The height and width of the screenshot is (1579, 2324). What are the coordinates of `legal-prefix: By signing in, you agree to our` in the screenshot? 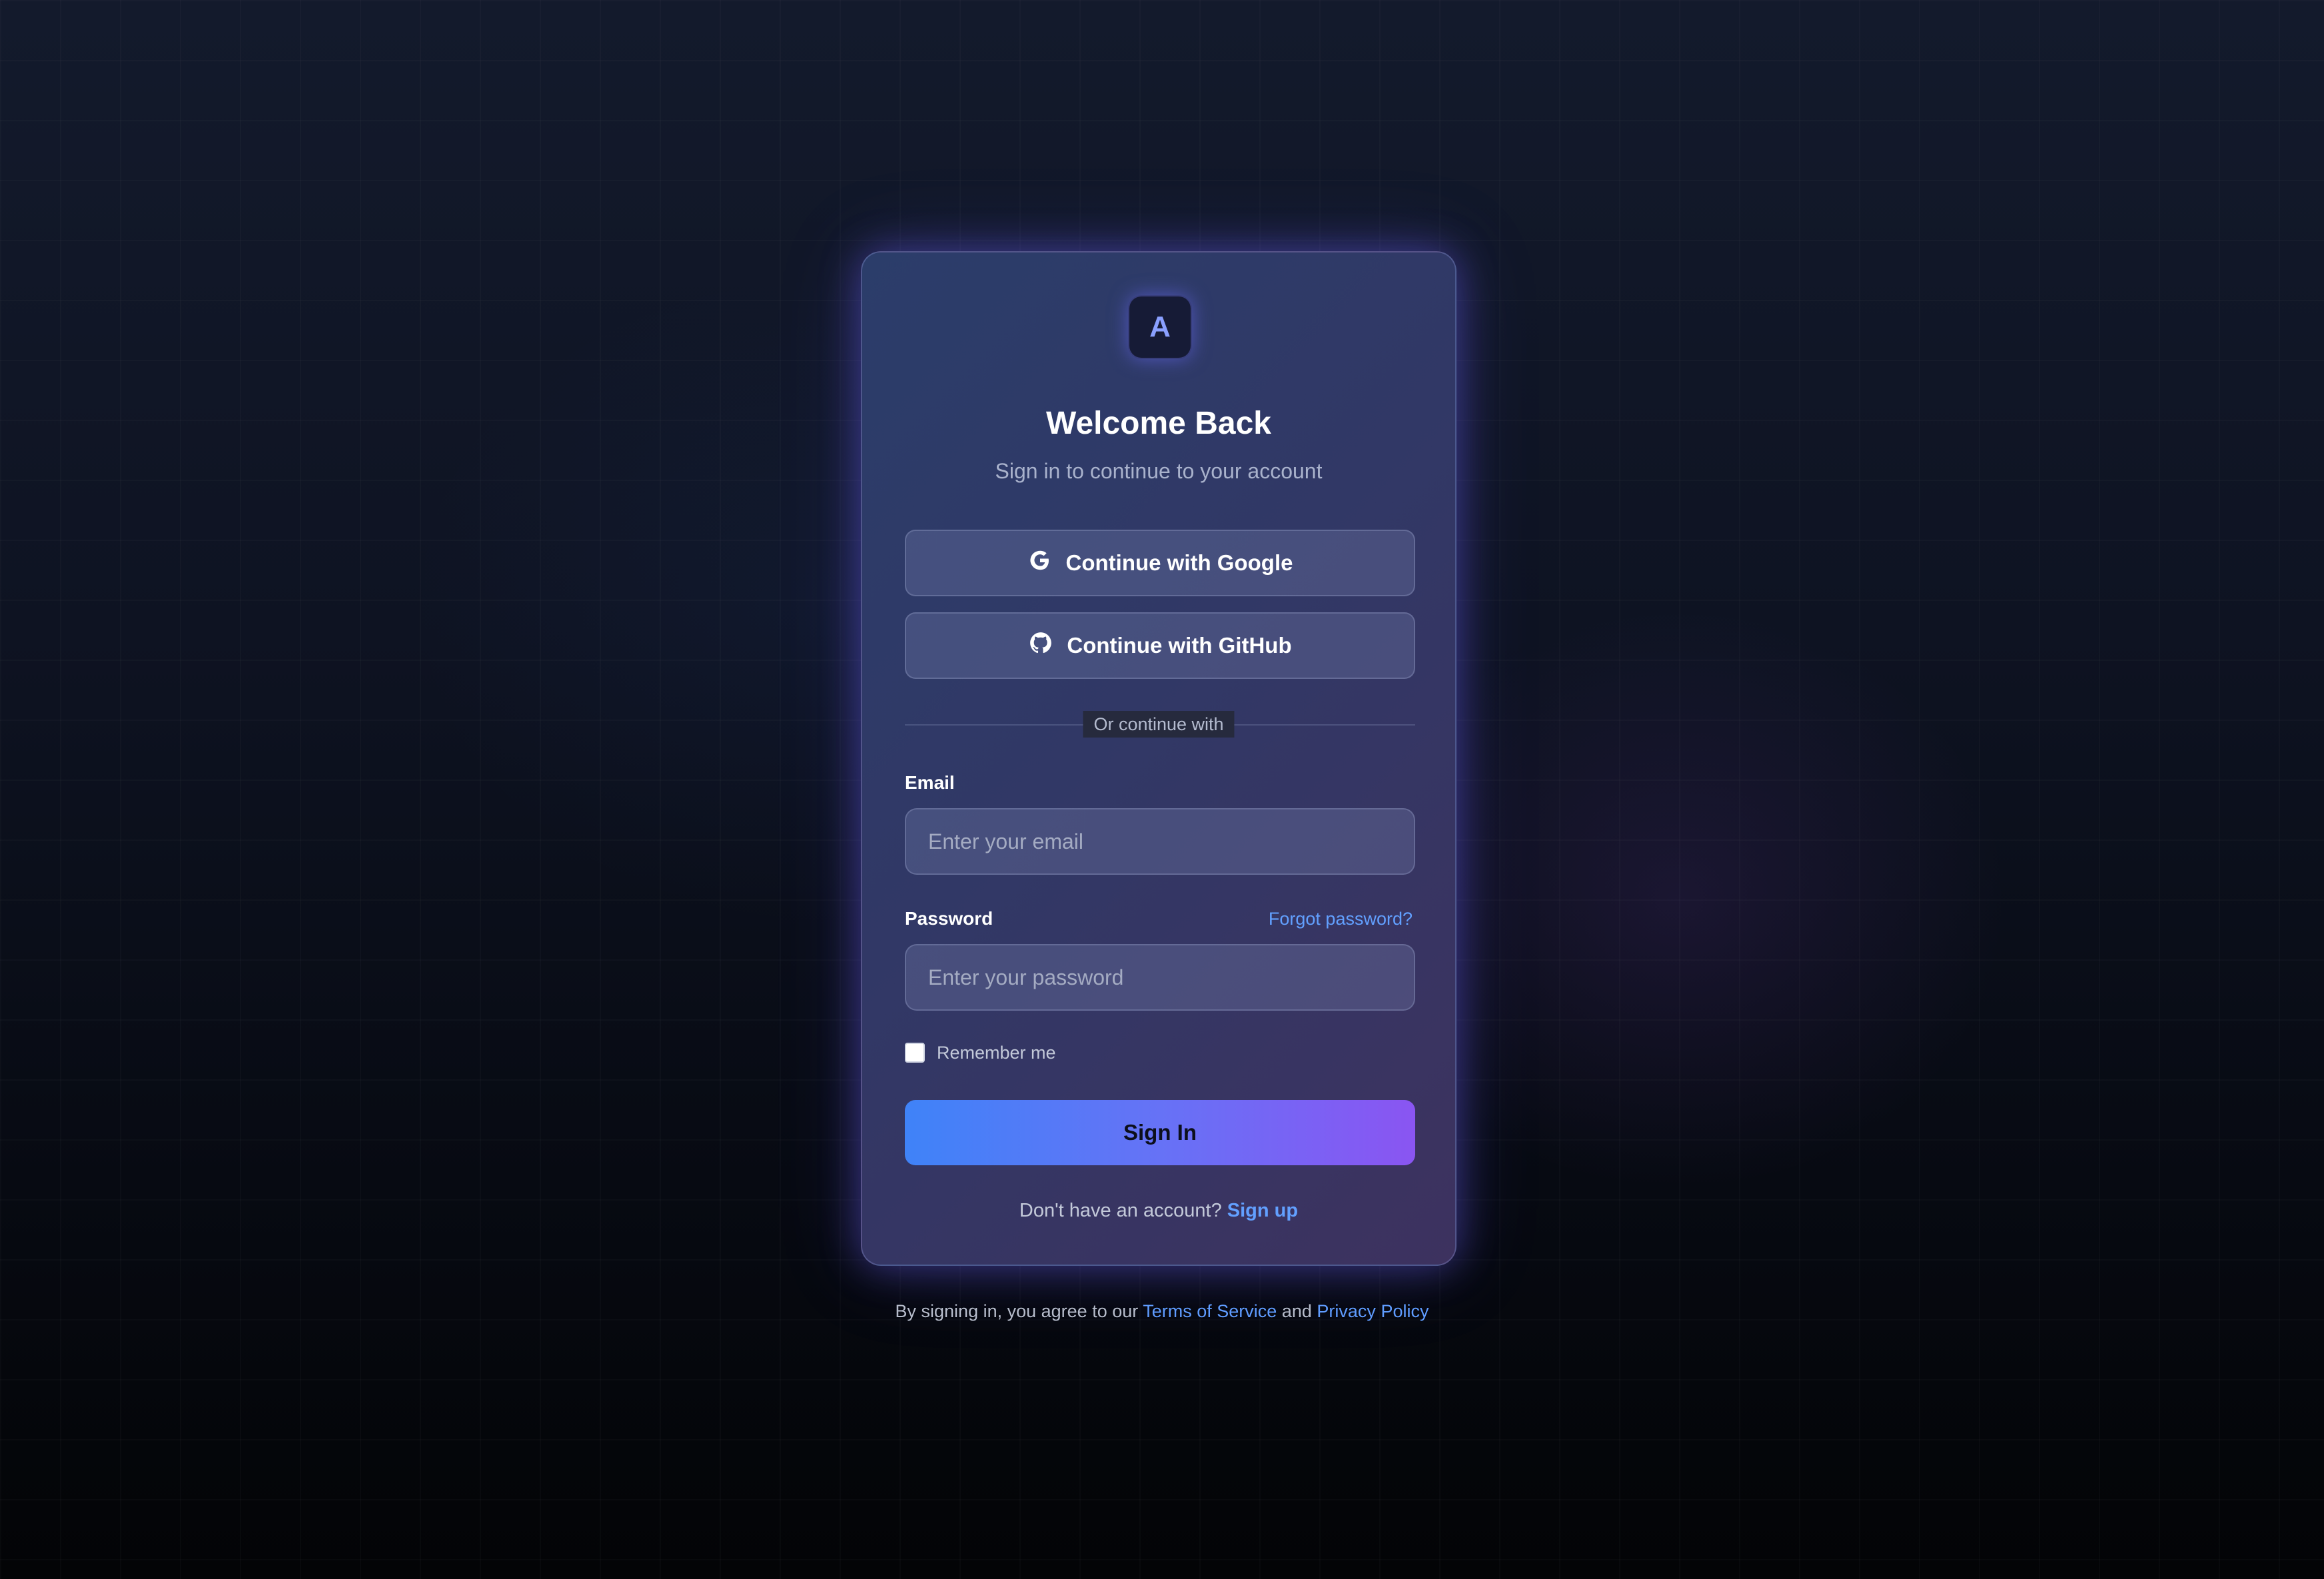 It's located at (1017, 1311).